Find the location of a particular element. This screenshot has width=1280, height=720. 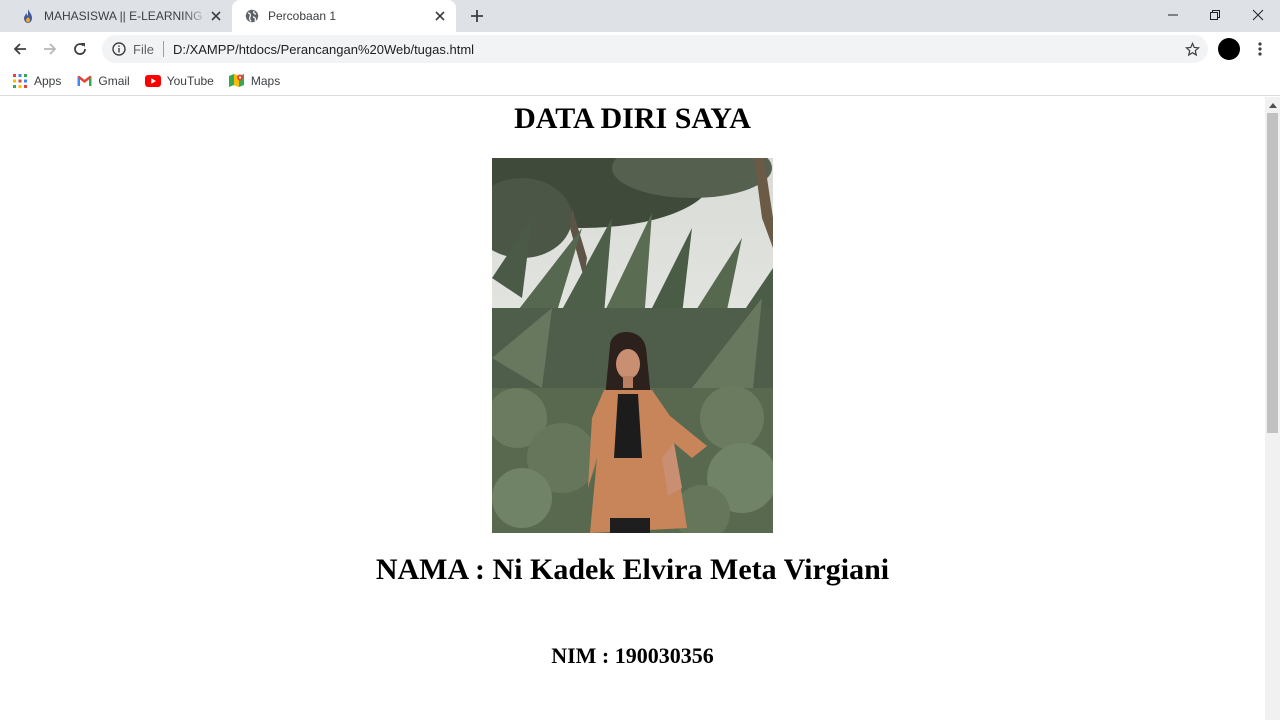

bookmark-label: Maps is located at coordinates (265, 80).